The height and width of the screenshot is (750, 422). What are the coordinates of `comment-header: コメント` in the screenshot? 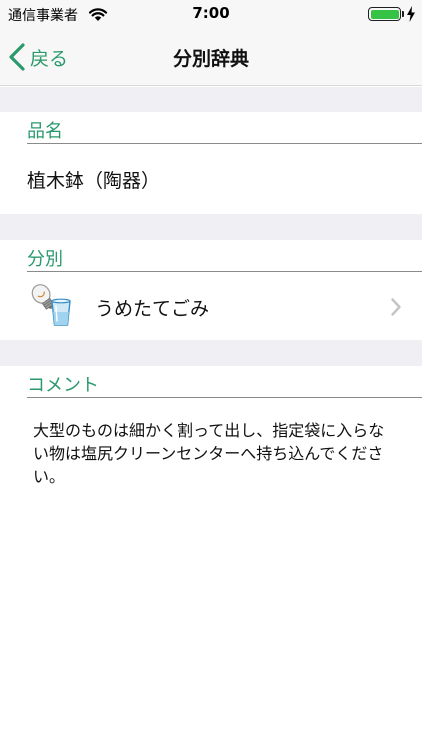 It's located at (224, 382).